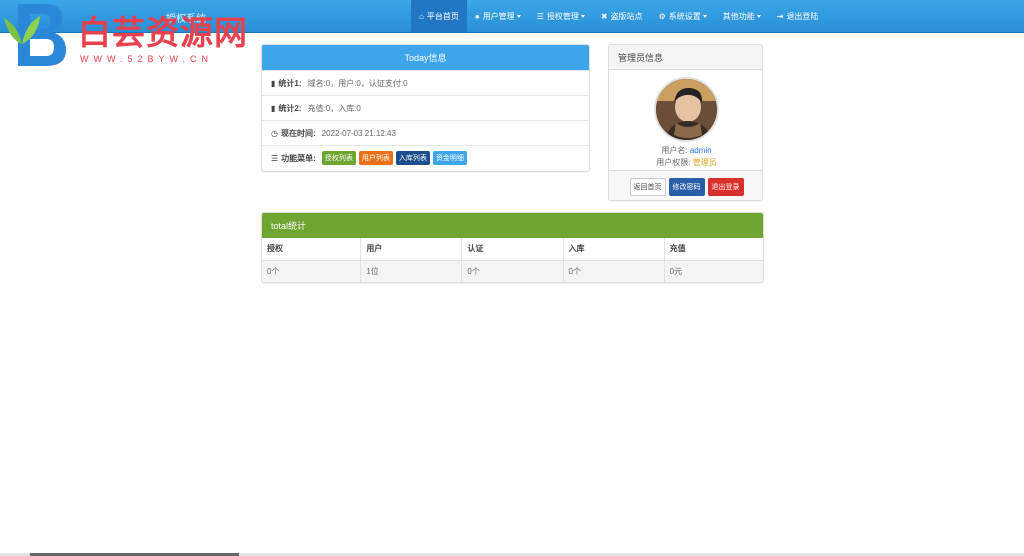 Image resolution: width=1024 pixels, height=556 pixels. What do you see at coordinates (298, 158) in the screenshot?
I see `menu-label: 功能菜单:` at bounding box center [298, 158].